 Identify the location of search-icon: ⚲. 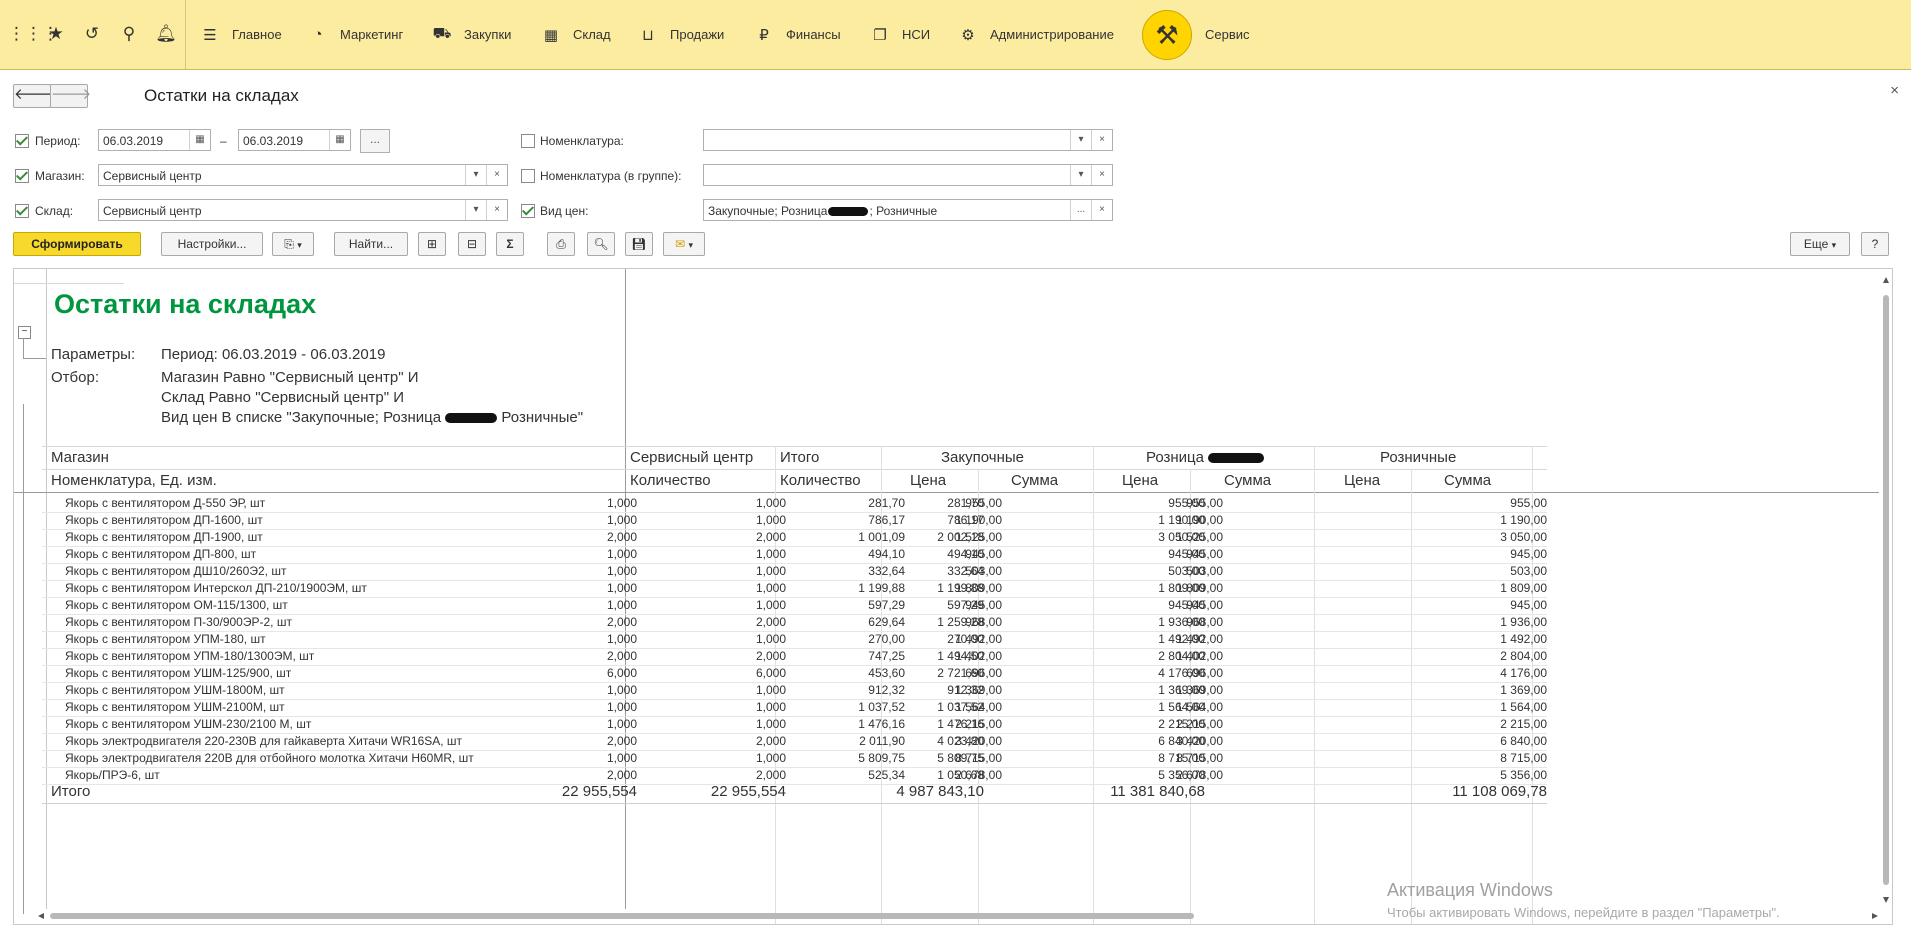
(129, 34).